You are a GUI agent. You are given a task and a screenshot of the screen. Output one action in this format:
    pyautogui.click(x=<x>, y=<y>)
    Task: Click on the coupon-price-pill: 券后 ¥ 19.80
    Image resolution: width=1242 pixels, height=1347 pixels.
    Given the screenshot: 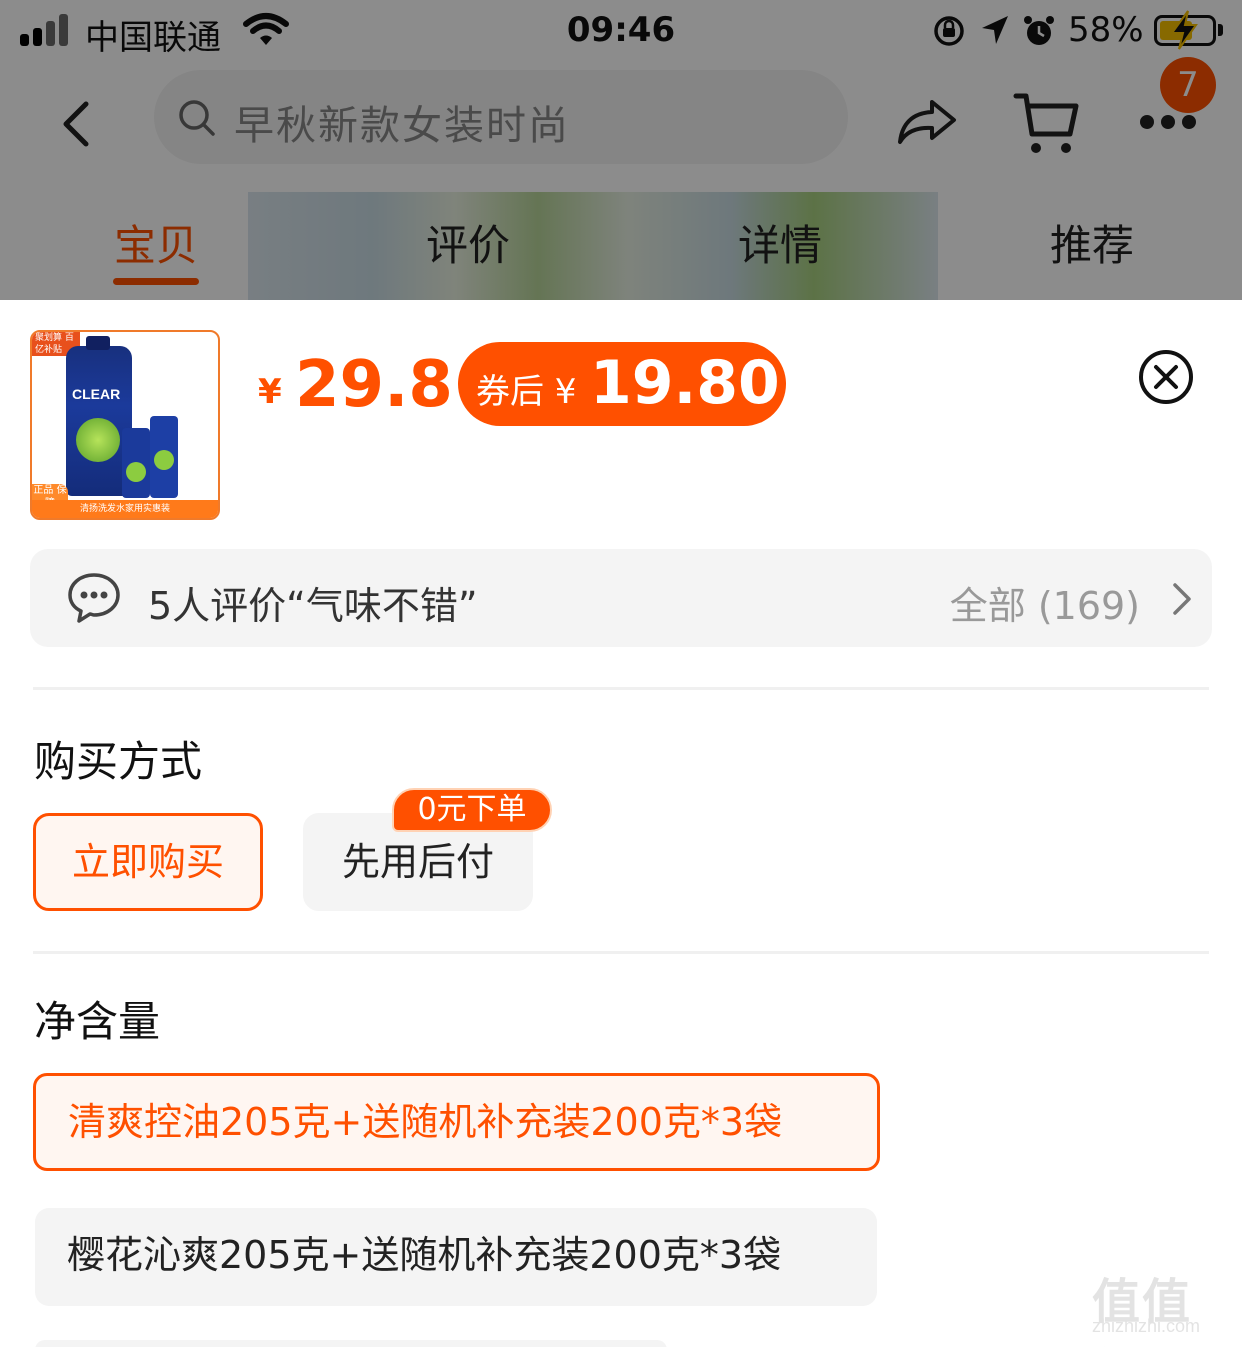 What is the action you would take?
    pyautogui.click(x=622, y=384)
    